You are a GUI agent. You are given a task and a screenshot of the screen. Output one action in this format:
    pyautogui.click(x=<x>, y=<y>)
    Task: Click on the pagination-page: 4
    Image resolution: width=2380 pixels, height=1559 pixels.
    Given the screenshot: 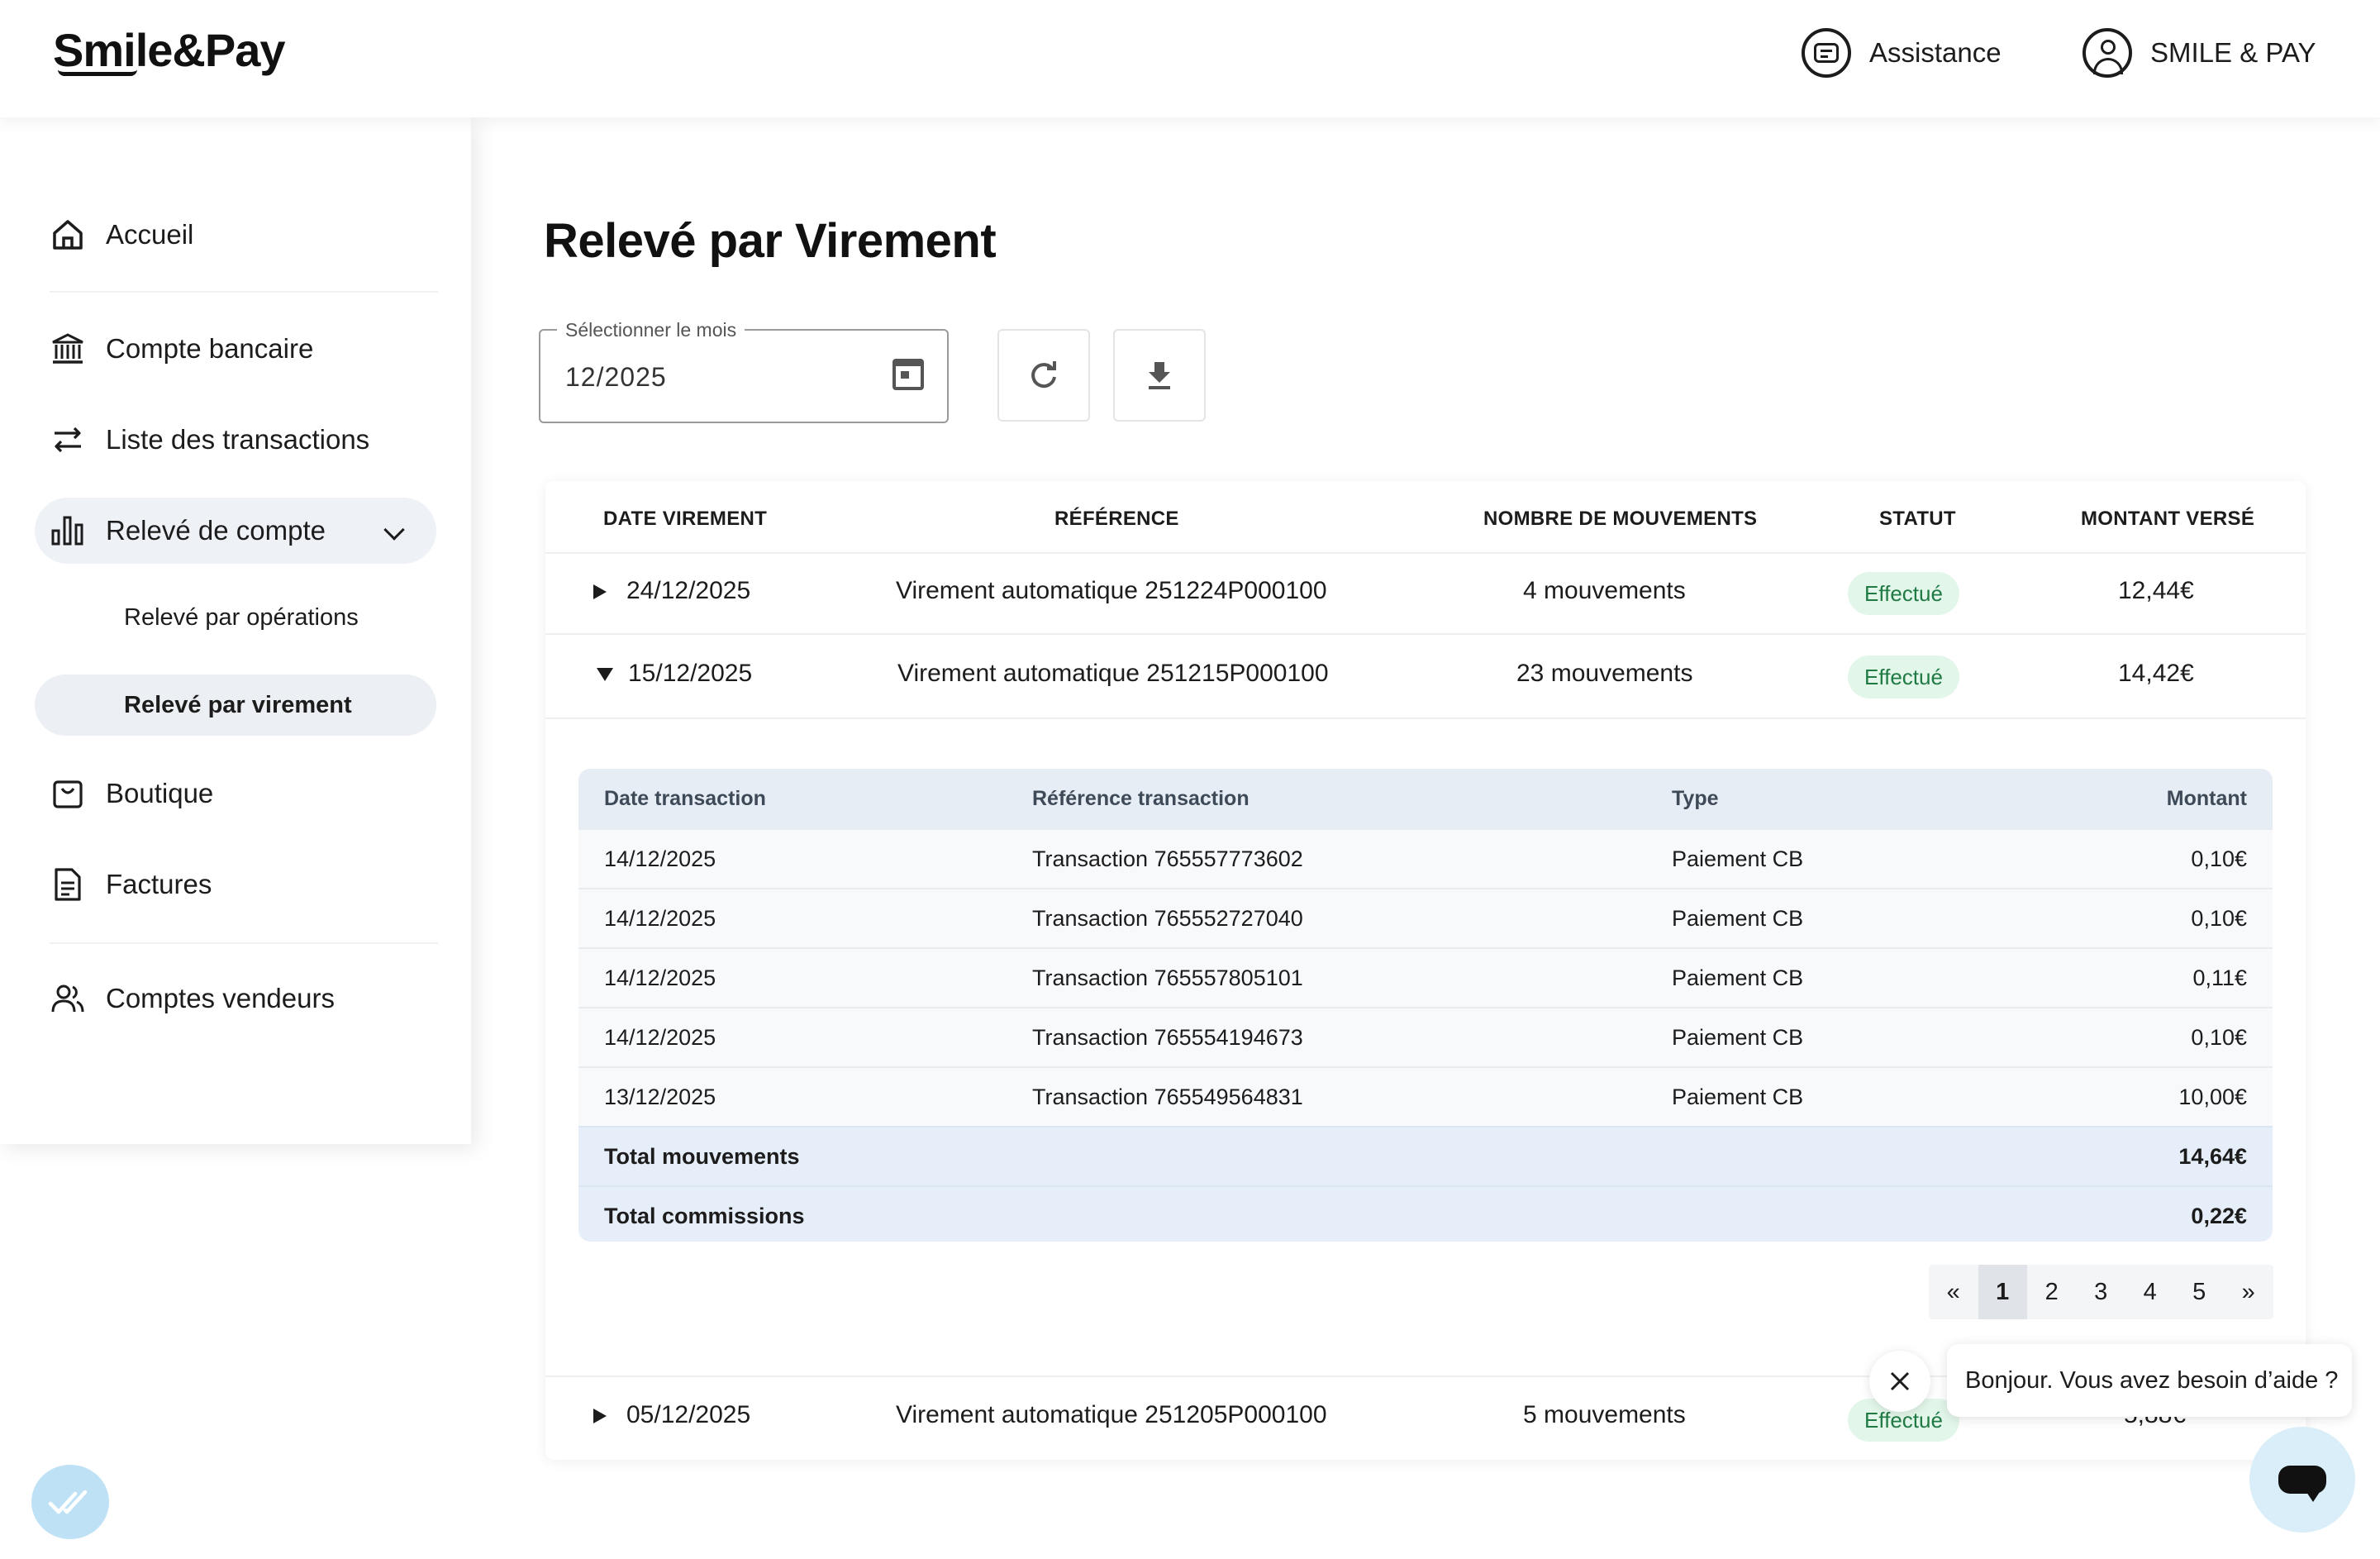 What is the action you would take?
    pyautogui.click(x=2150, y=1292)
    